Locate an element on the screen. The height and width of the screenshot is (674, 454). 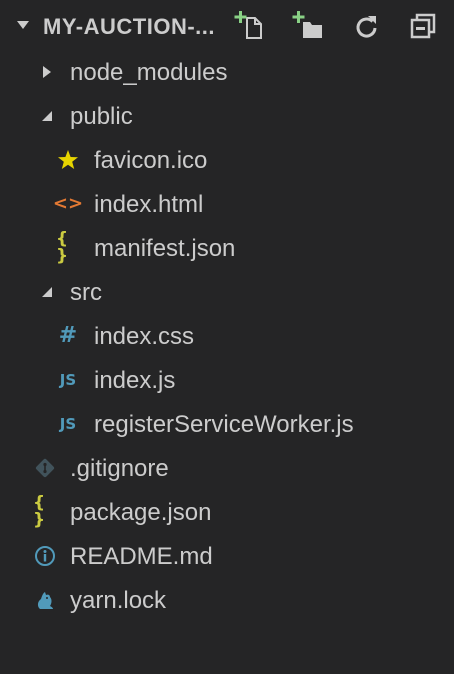
html-file-icon: <> is located at coordinates (68, 203).